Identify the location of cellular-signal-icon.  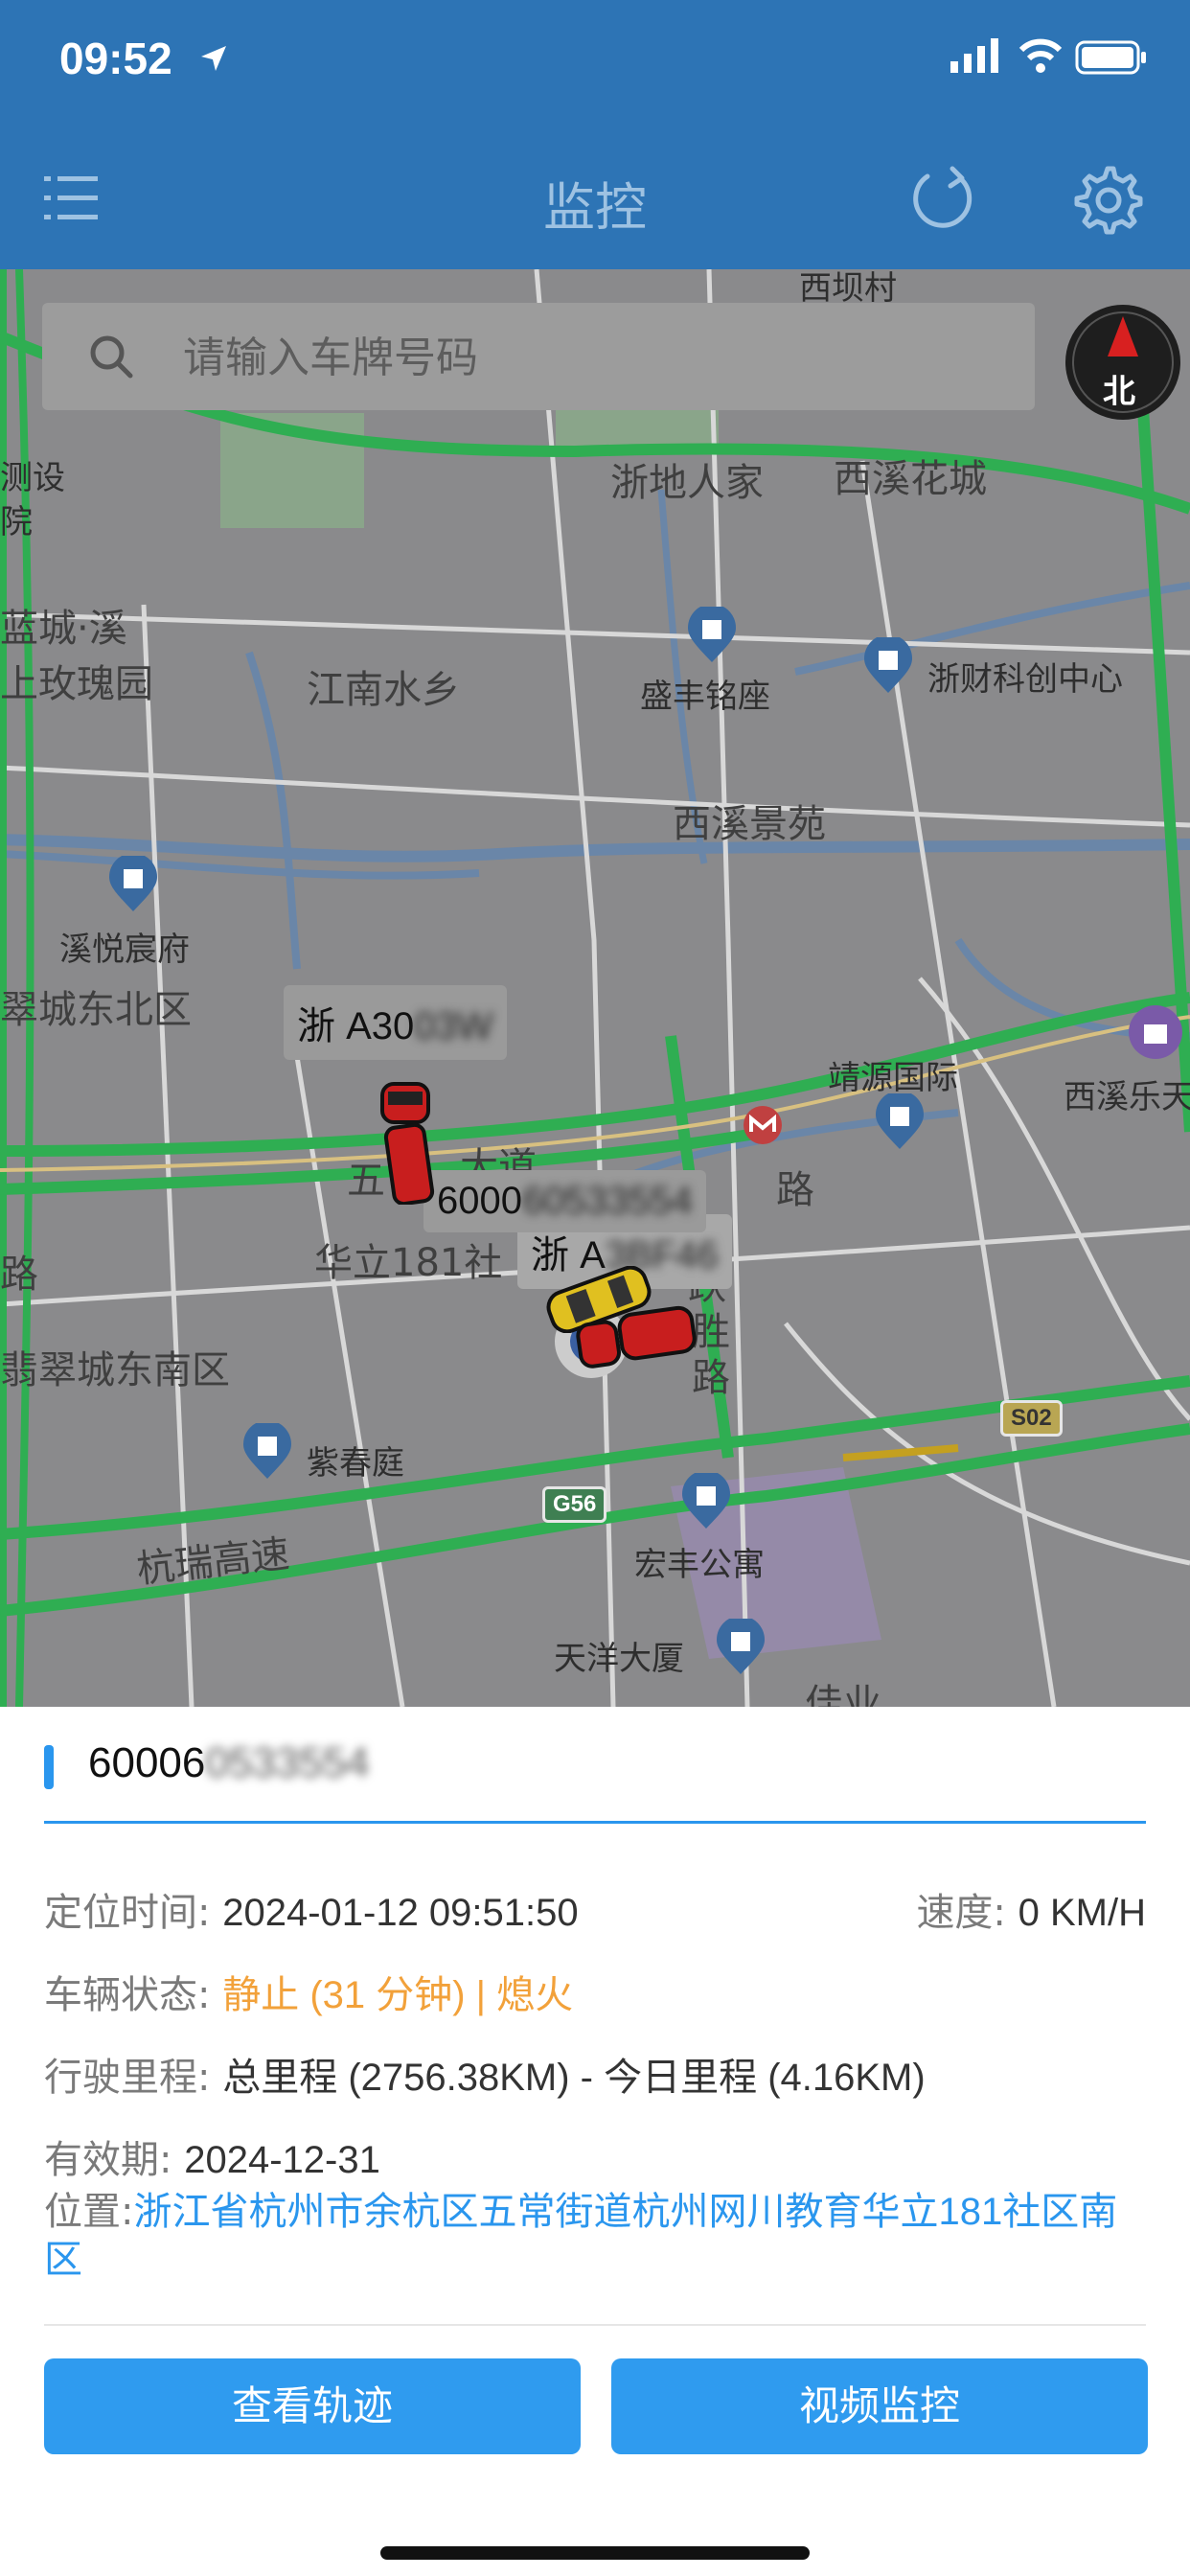
(974, 55).